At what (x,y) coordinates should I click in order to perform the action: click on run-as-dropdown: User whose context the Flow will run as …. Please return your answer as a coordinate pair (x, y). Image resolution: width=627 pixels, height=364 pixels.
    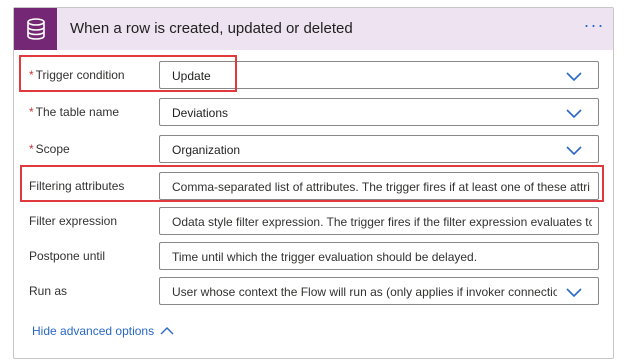
    Looking at the image, I should click on (379, 291).